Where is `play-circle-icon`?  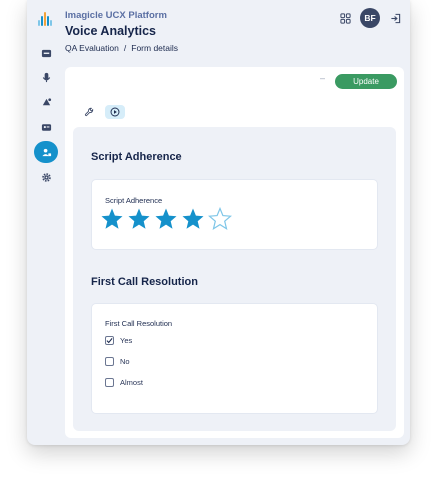 play-circle-icon is located at coordinates (115, 112).